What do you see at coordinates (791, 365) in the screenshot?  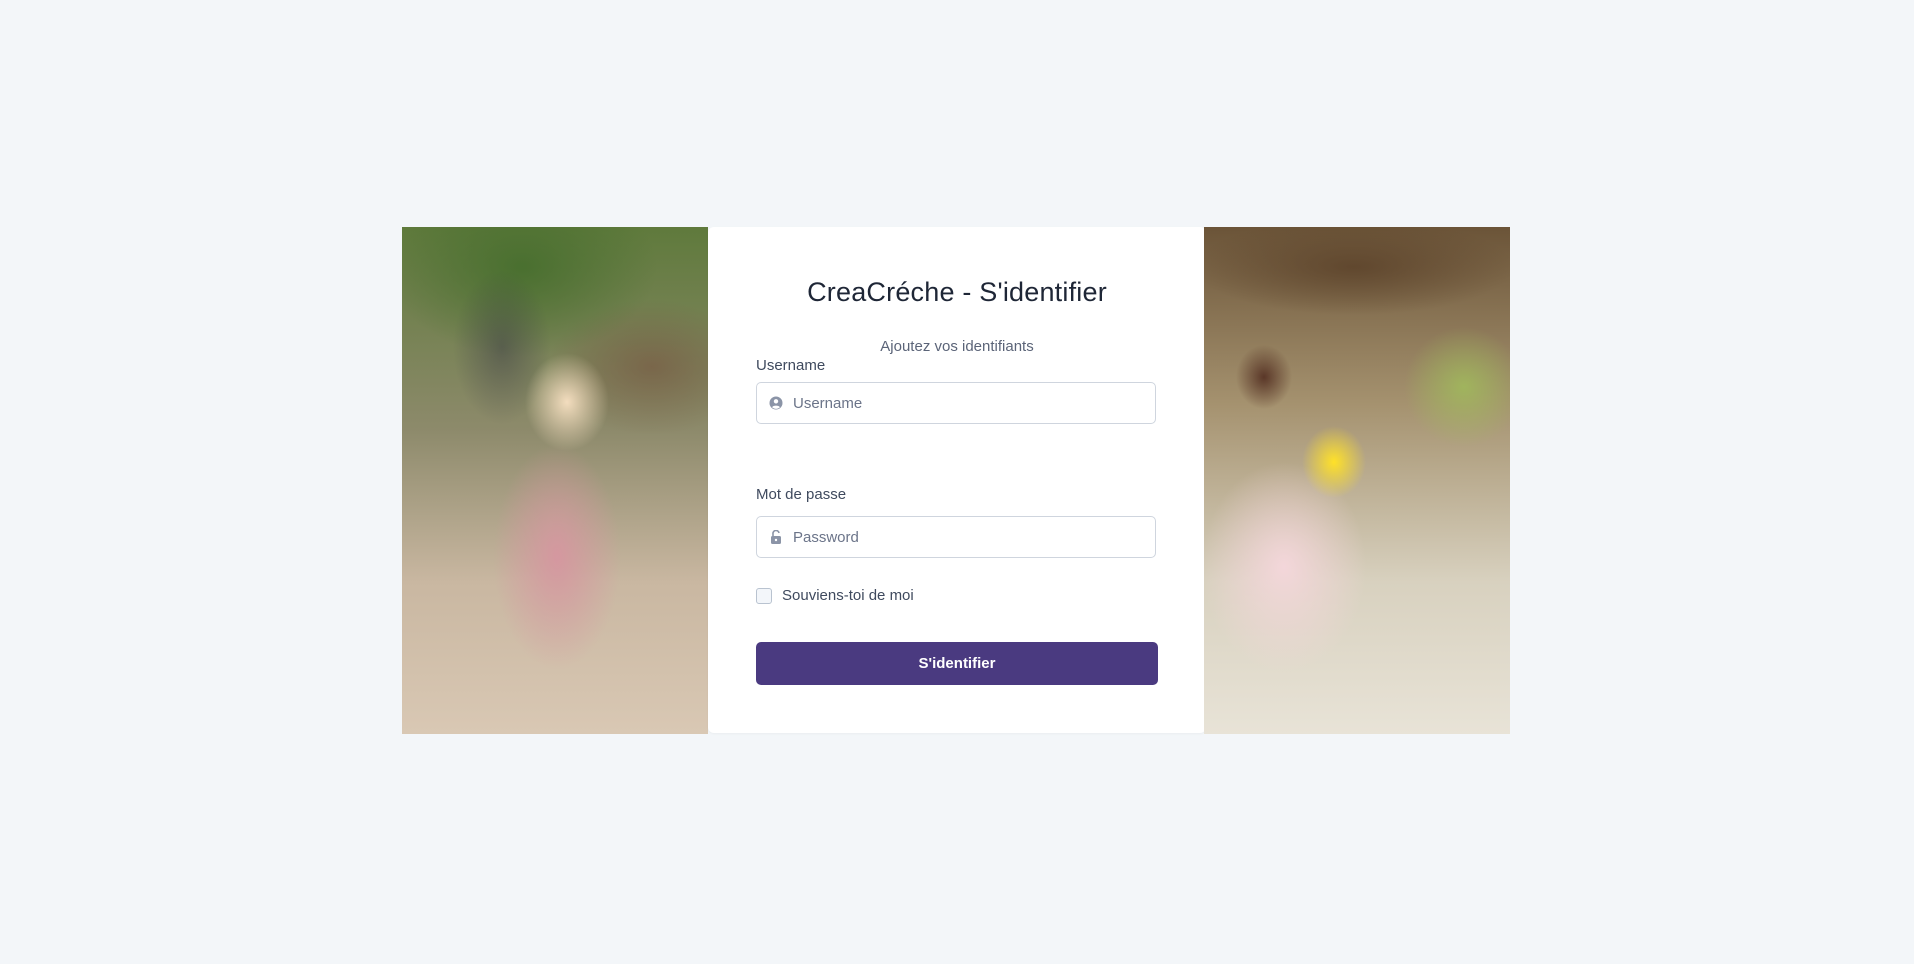 I see `username-label: Username` at bounding box center [791, 365].